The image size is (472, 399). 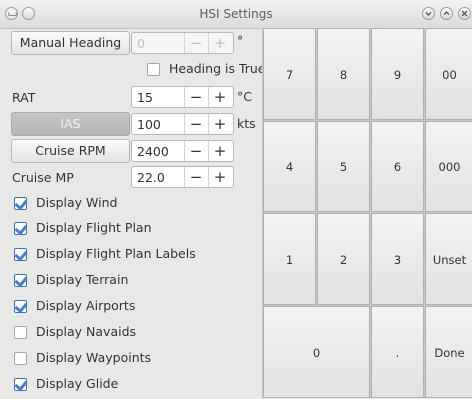 I want to click on rat-label: RAT, so click(x=24, y=97).